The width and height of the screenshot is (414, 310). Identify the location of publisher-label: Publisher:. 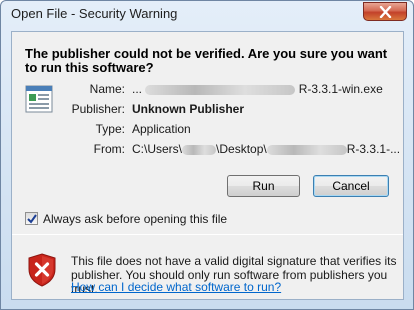
(98, 109).